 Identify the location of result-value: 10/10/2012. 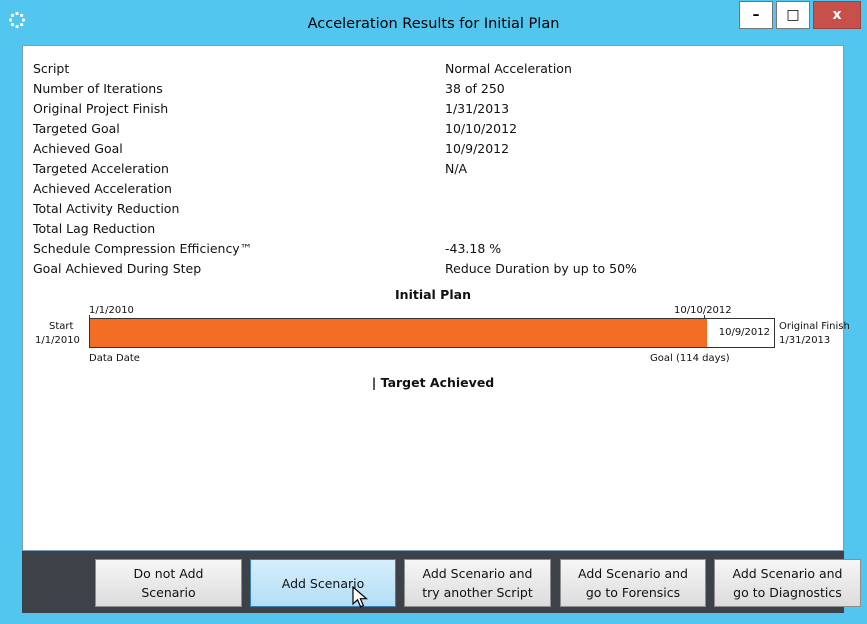
(481, 128).